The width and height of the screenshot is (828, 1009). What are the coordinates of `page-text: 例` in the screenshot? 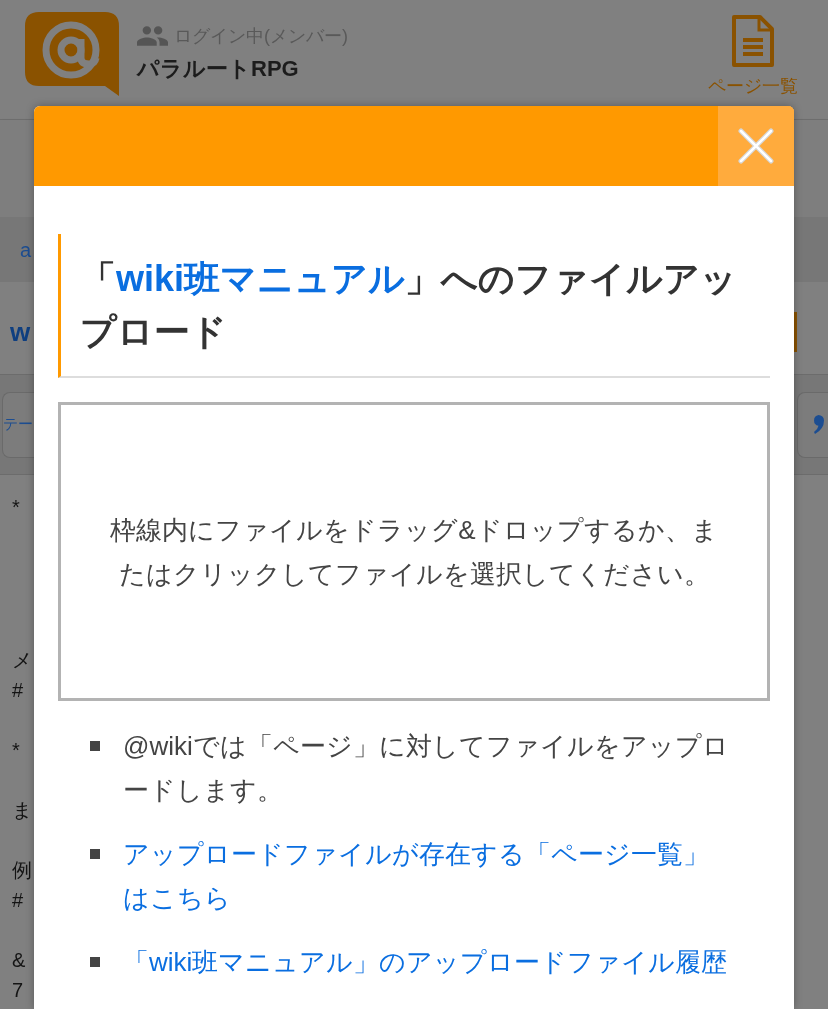 It's located at (22, 870).